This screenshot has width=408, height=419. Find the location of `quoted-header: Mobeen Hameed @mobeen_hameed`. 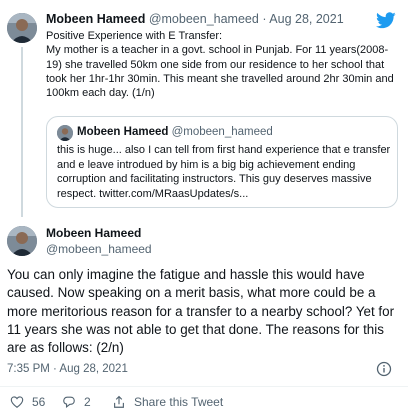

quoted-header: Mobeen Hameed @mobeen_hameed is located at coordinates (175, 132).